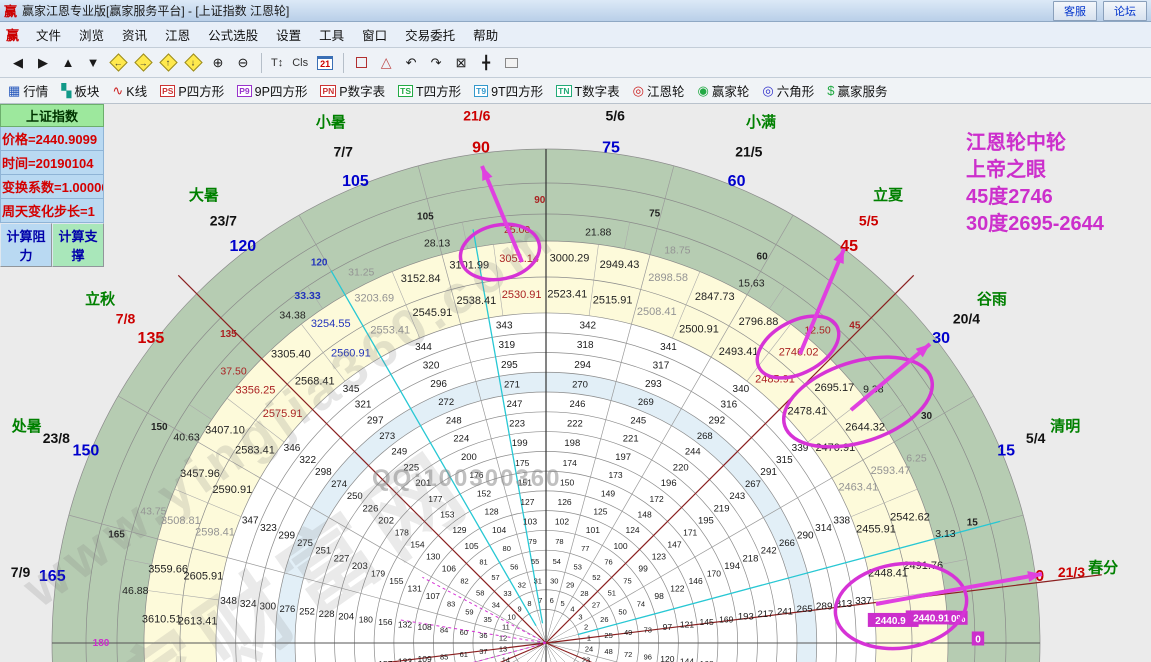  Describe the element at coordinates (100, 299) in the screenshot. I see `wheel-value: 立秋` at that location.